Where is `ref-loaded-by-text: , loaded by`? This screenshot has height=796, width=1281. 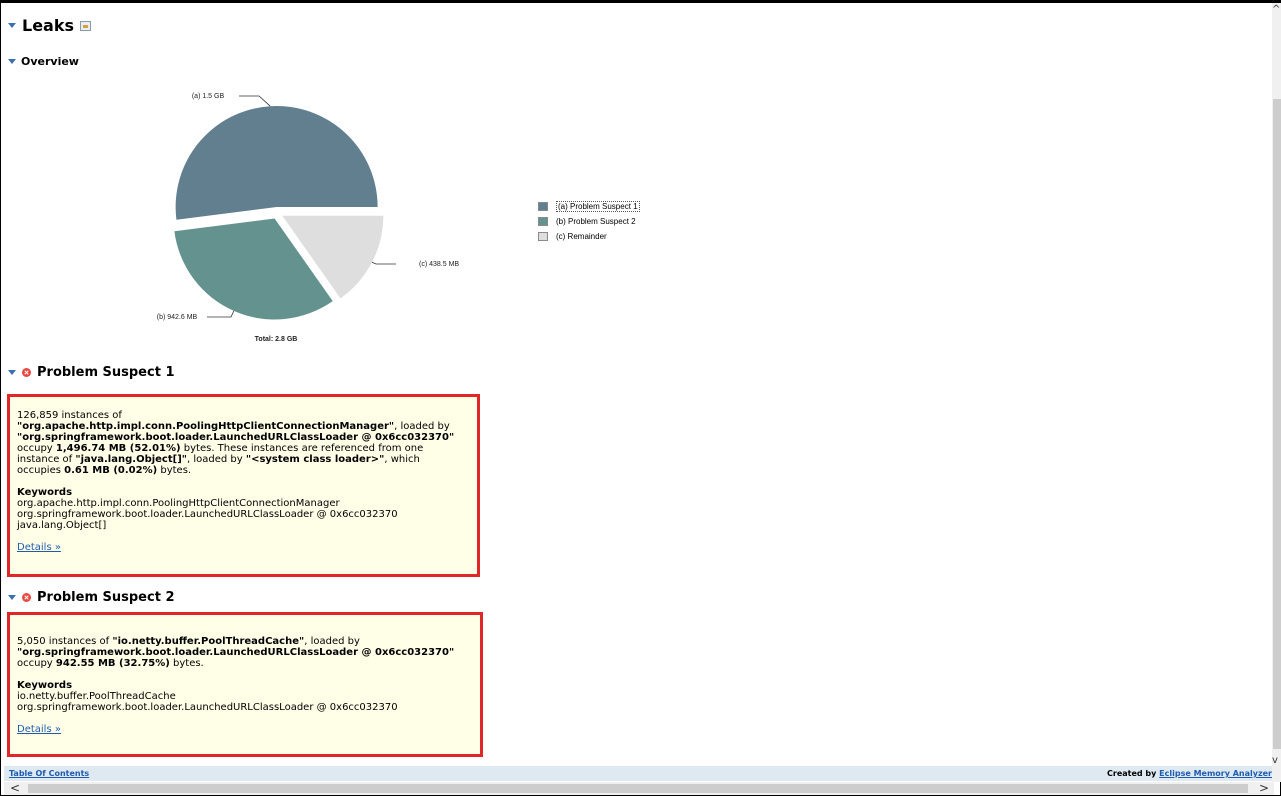 ref-loaded-by-text: , loaded by is located at coordinates (216, 459).